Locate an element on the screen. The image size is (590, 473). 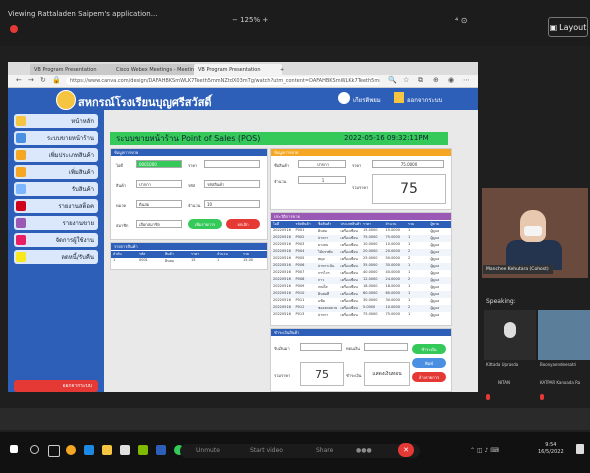
reload-icon: ↻ is located at coordinates (43, 80).